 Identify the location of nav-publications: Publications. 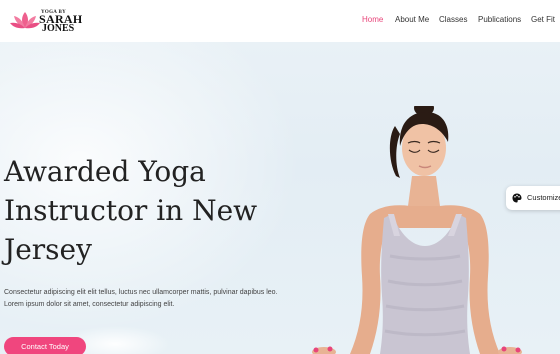
(499, 19).